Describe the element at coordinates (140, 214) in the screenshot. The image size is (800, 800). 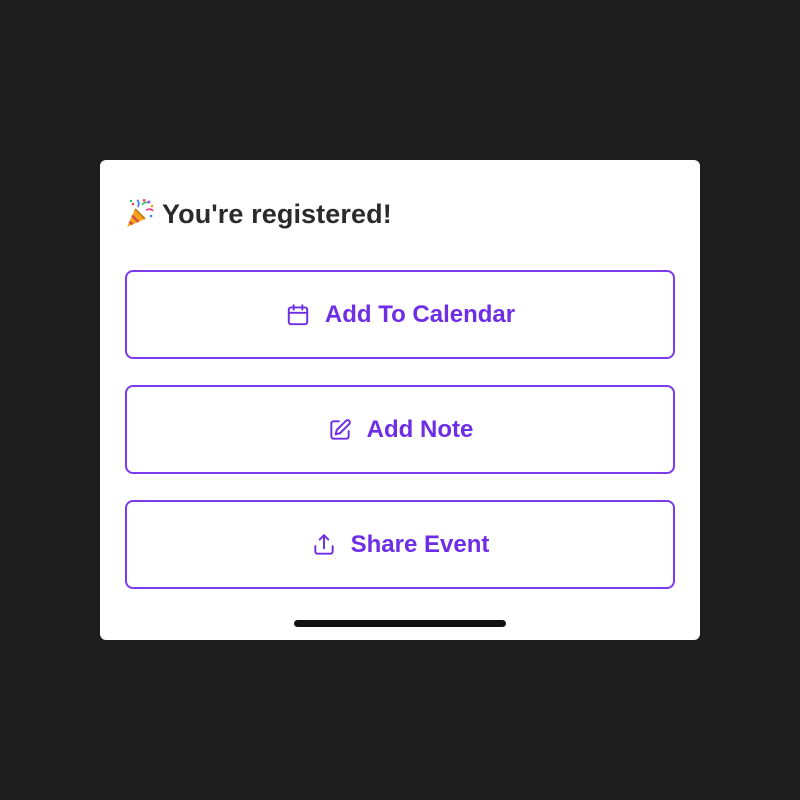
I see `party-popper-icon` at that location.